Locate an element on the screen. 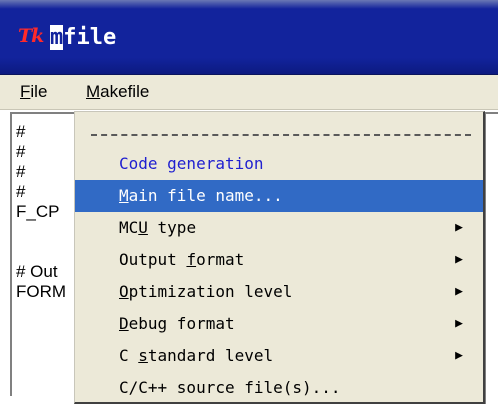 Image resolution: width=498 pixels, height=404 pixels. menu-item-label: Output format is located at coordinates (182, 259).